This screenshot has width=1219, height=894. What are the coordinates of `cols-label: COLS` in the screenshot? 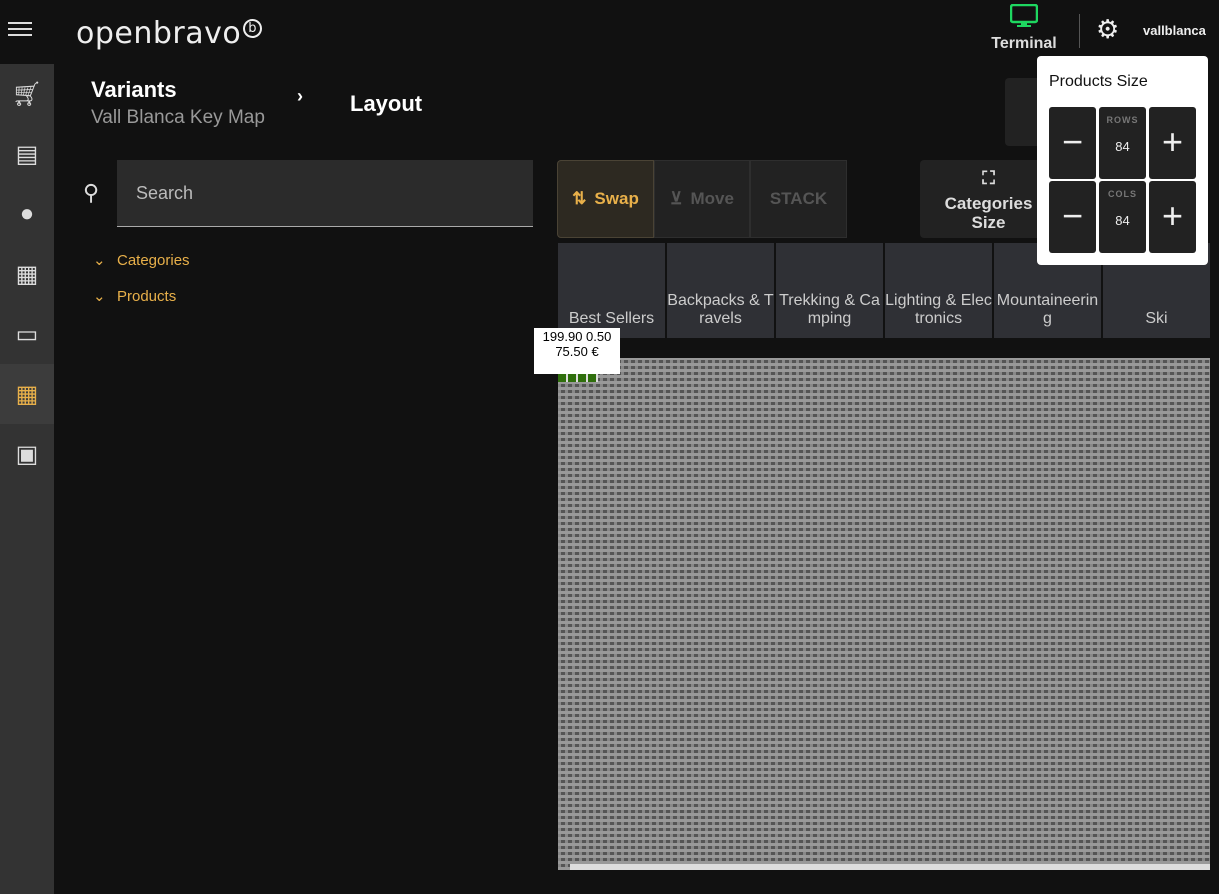 It's located at (1122, 194).